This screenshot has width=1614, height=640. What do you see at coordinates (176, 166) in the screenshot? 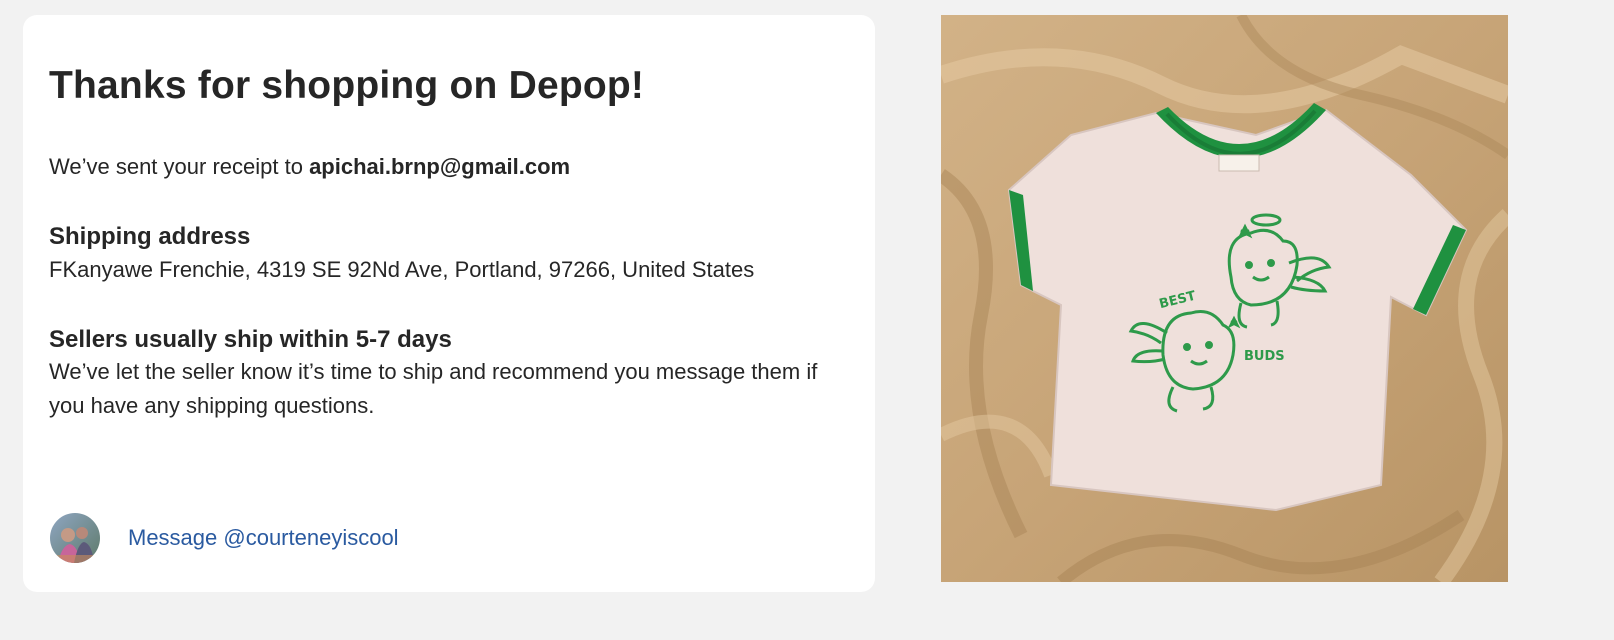
I see `receipt-prefix: We’ve sent your receipt to` at bounding box center [176, 166].